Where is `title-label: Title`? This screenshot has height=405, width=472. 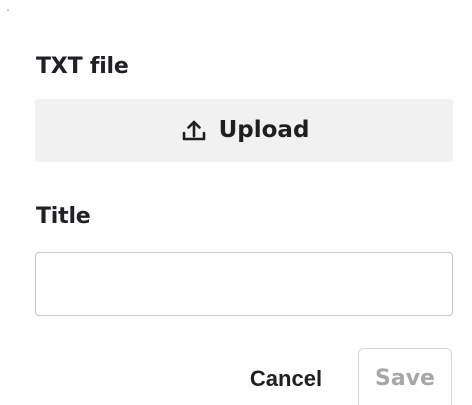 title-label: Title is located at coordinates (63, 216).